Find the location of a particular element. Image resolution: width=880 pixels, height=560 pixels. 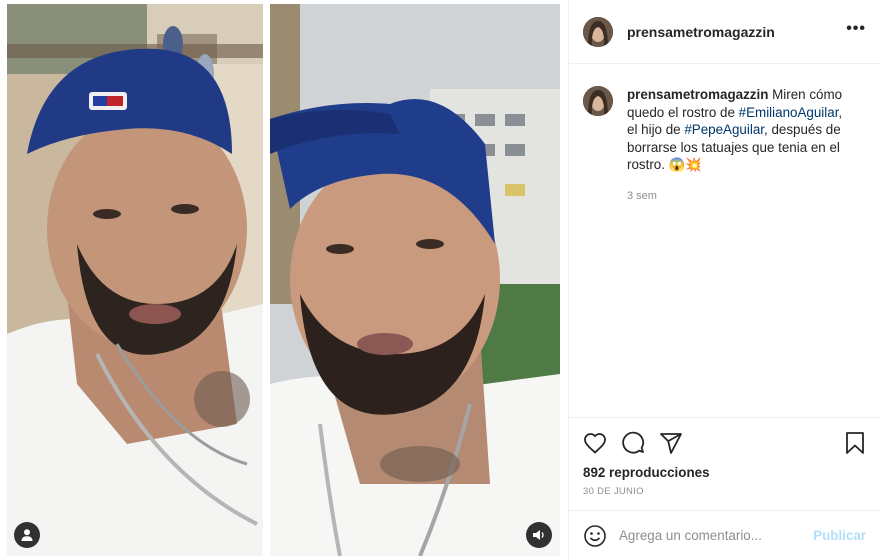

header-username-link: prensametromagazzin is located at coordinates (701, 32).